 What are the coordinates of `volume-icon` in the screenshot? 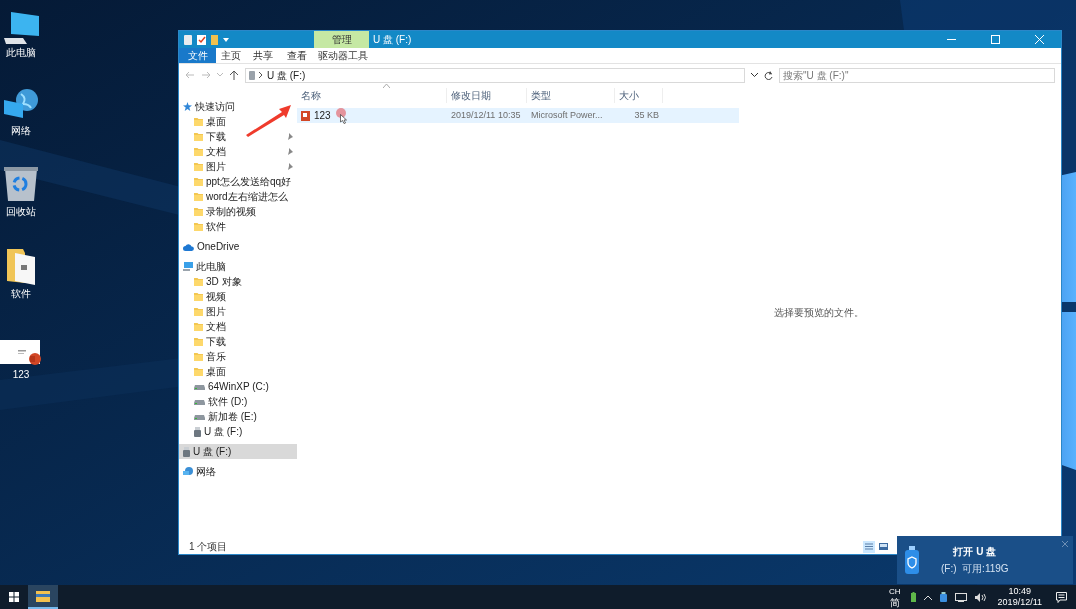 It's located at (980, 597).